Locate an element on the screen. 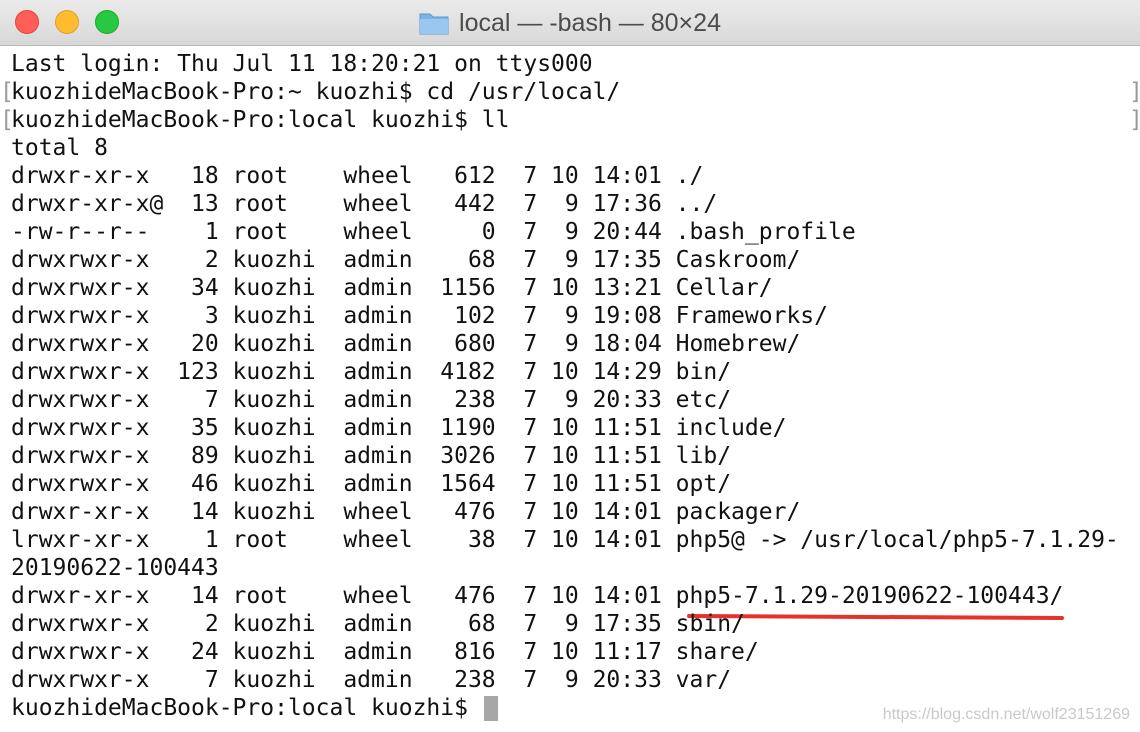  terminal-line: 20190622-100443 is located at coordinates (115, 568).